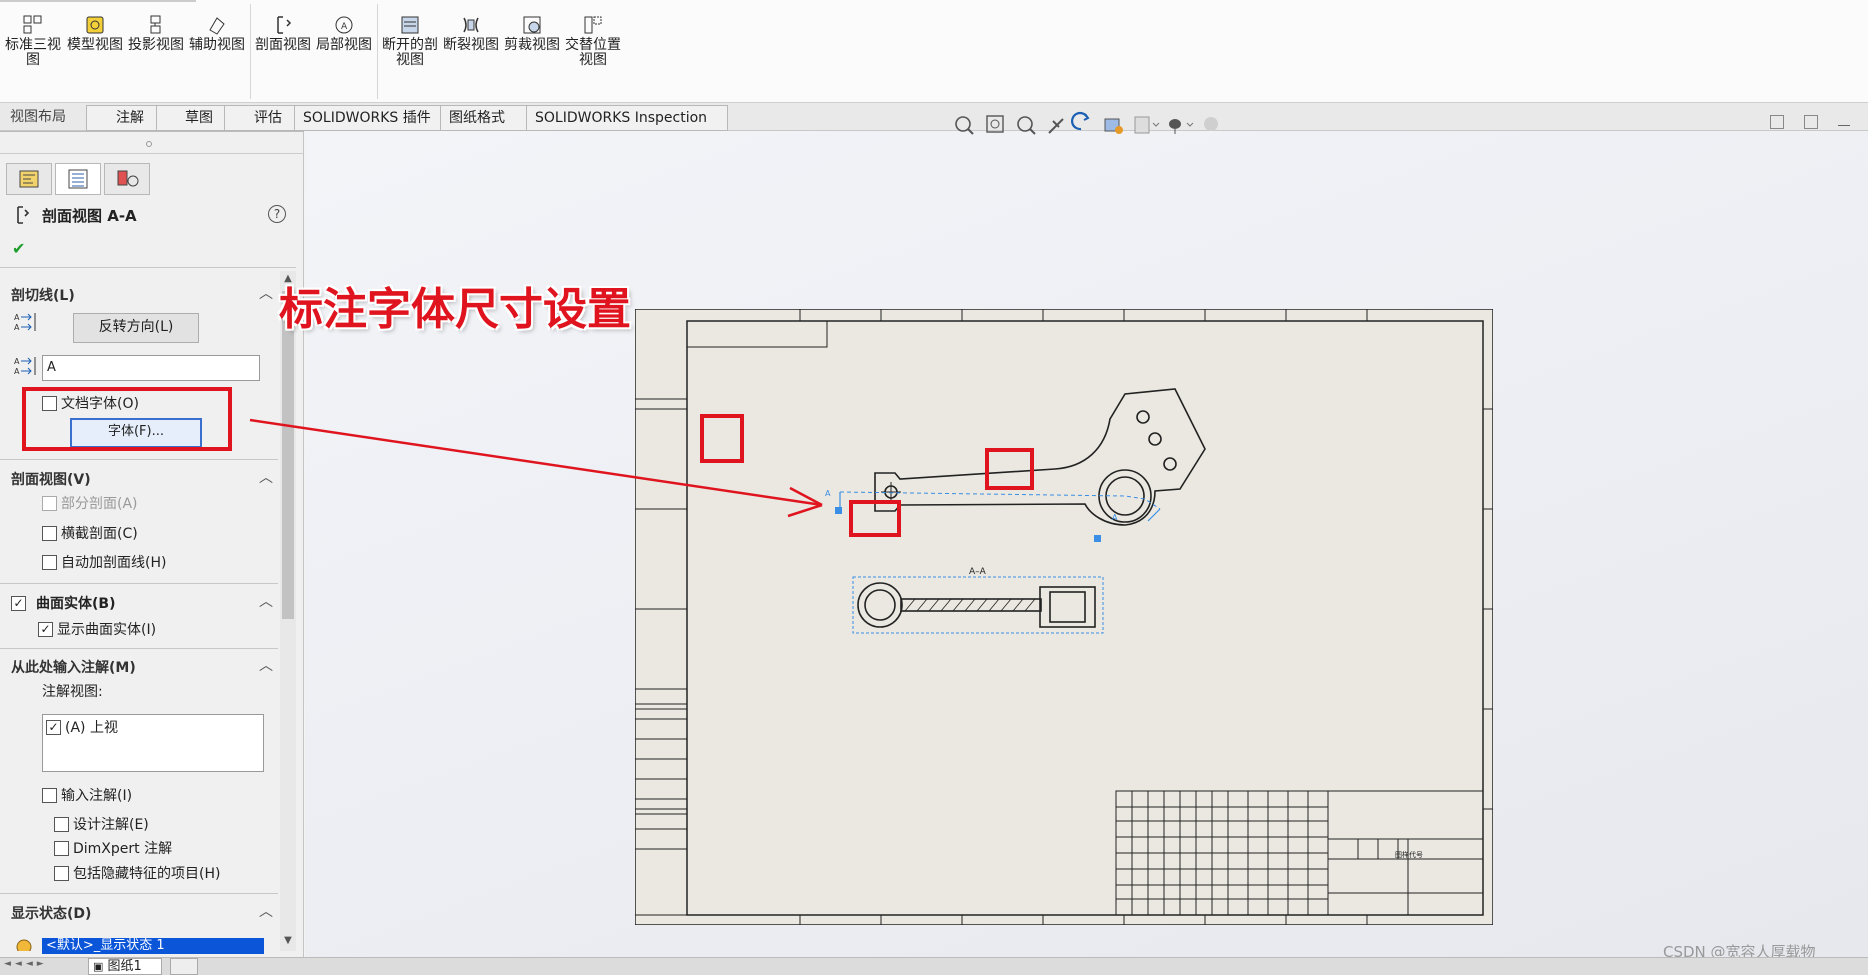 This screenshot has width=1868, height=975. Describe the element at coordinates (1113, 126) in the screenshot. I see `view-settings-icon` at that location.